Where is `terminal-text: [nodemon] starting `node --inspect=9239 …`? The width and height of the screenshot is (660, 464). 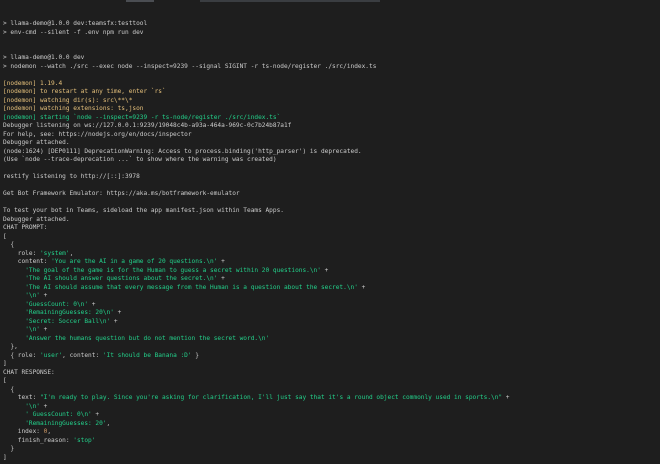 terminal-text: [nodemon] starting `node --inspect=9239 … is located at coordinates (142, 117).